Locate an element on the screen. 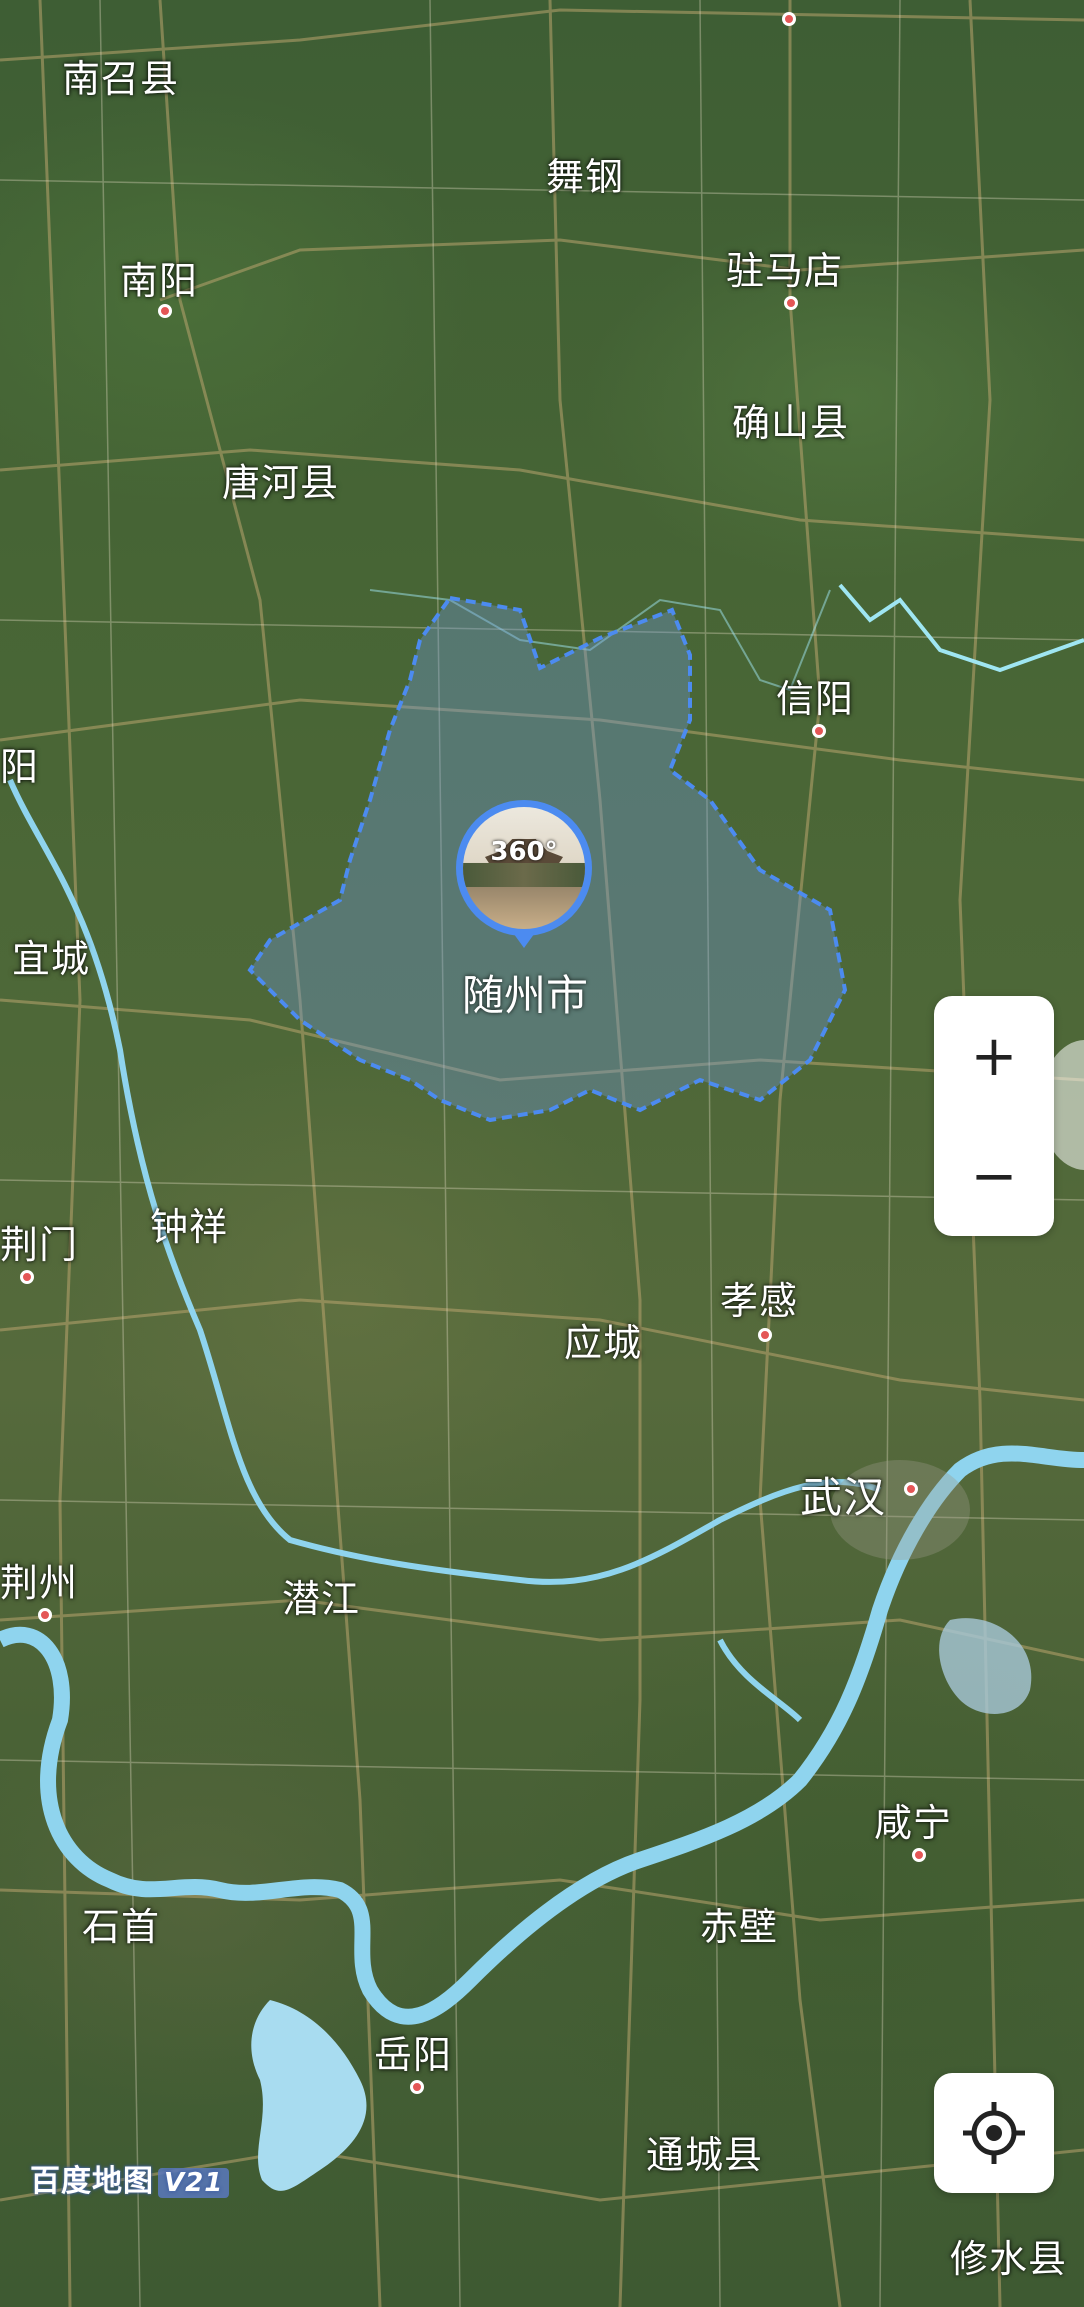 The height and width of the screenshot is (2307, 1084). baidu-map-logo: 百度地图 V21 is located at coordinates (130, 2178).